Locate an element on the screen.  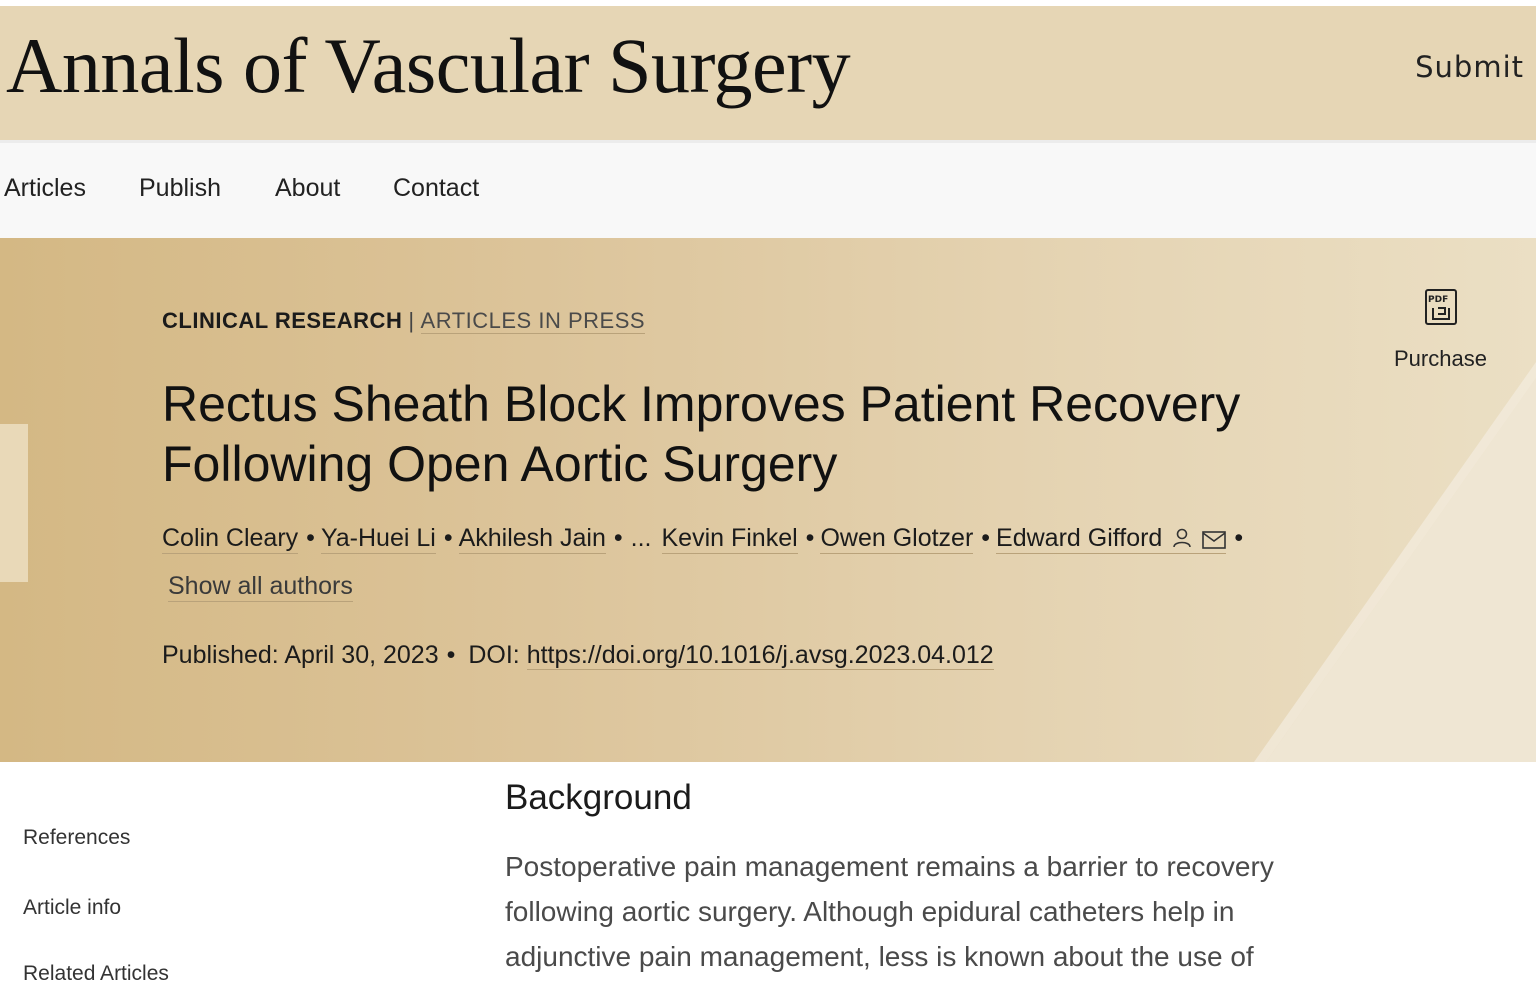
author-name: Akhilesh Jain is located at coordinates (532, 539).